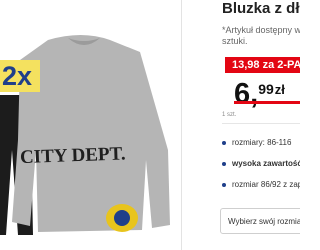  What do you see at coordinates (262, 65) in the screenshot?
I see `multipack-price-badge: 13,98 za 2-PA` at bounding box center [262, 65].